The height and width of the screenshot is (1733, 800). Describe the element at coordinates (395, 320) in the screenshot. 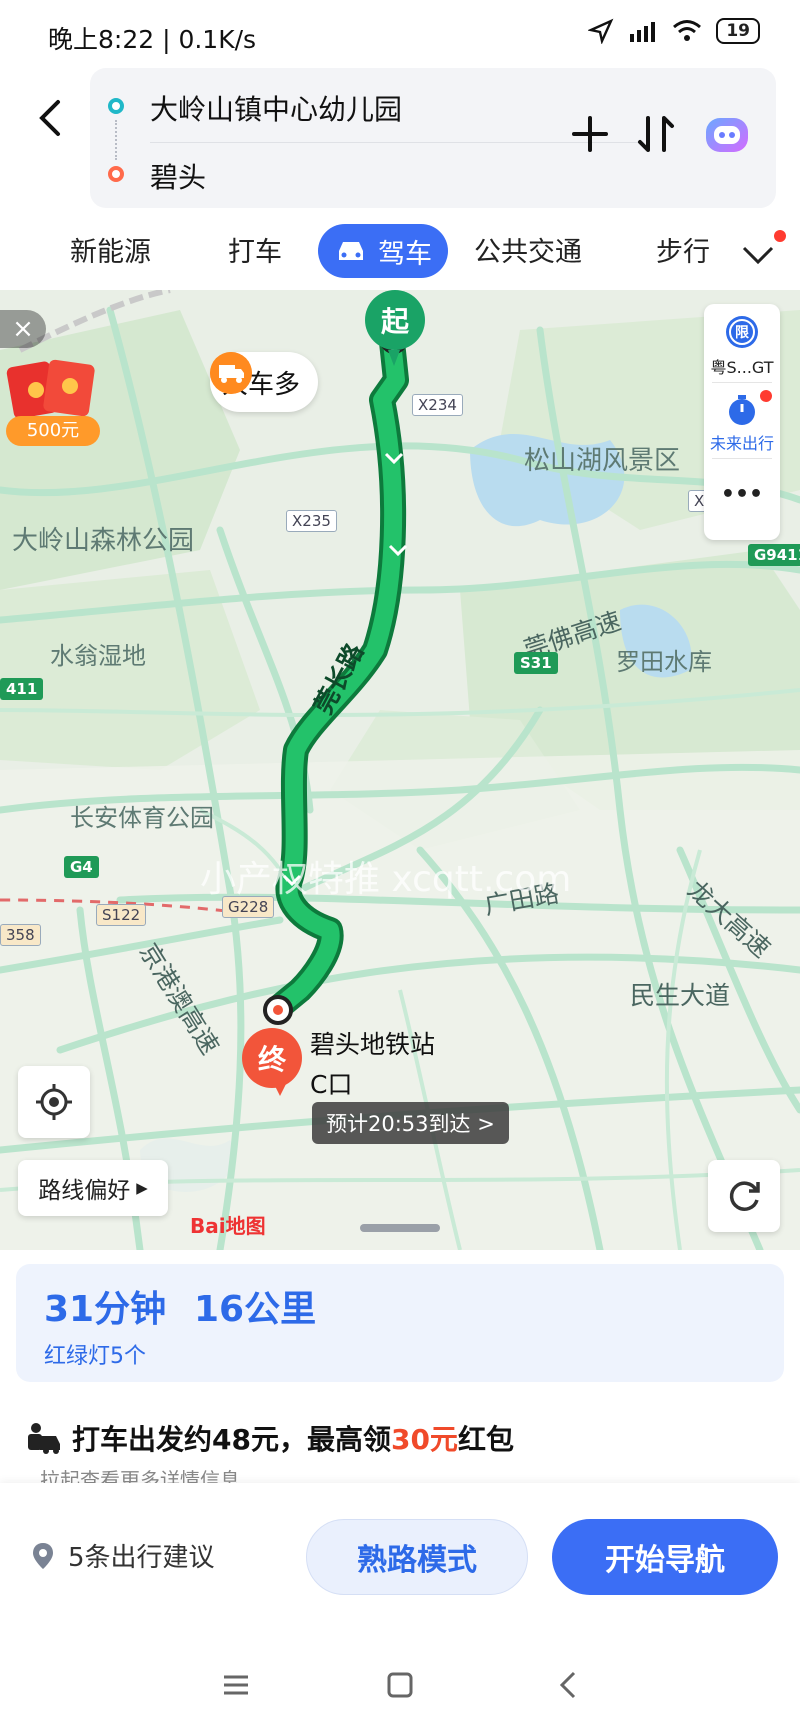

I see `start-marker: 起` at that location.